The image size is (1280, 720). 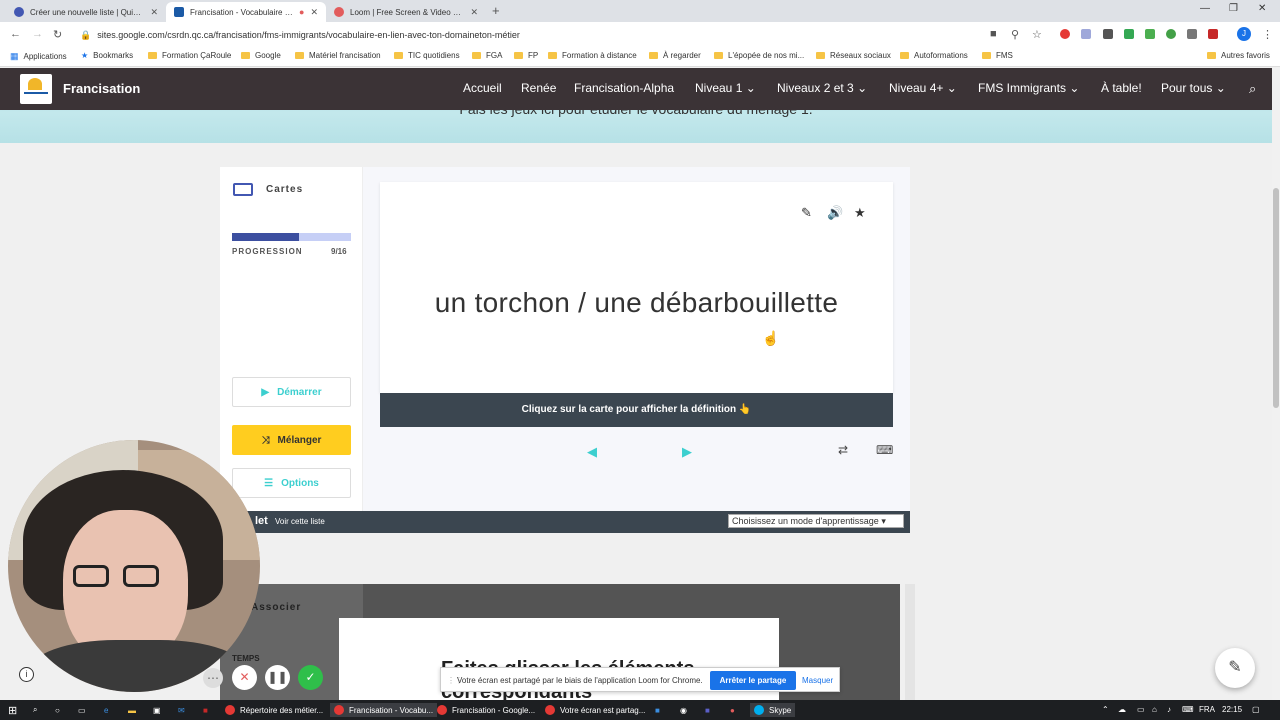 What do you see at coordinates (157, 710) in the screenshot?
I see `store-icon: ▣` at bounding box center [157, 710].